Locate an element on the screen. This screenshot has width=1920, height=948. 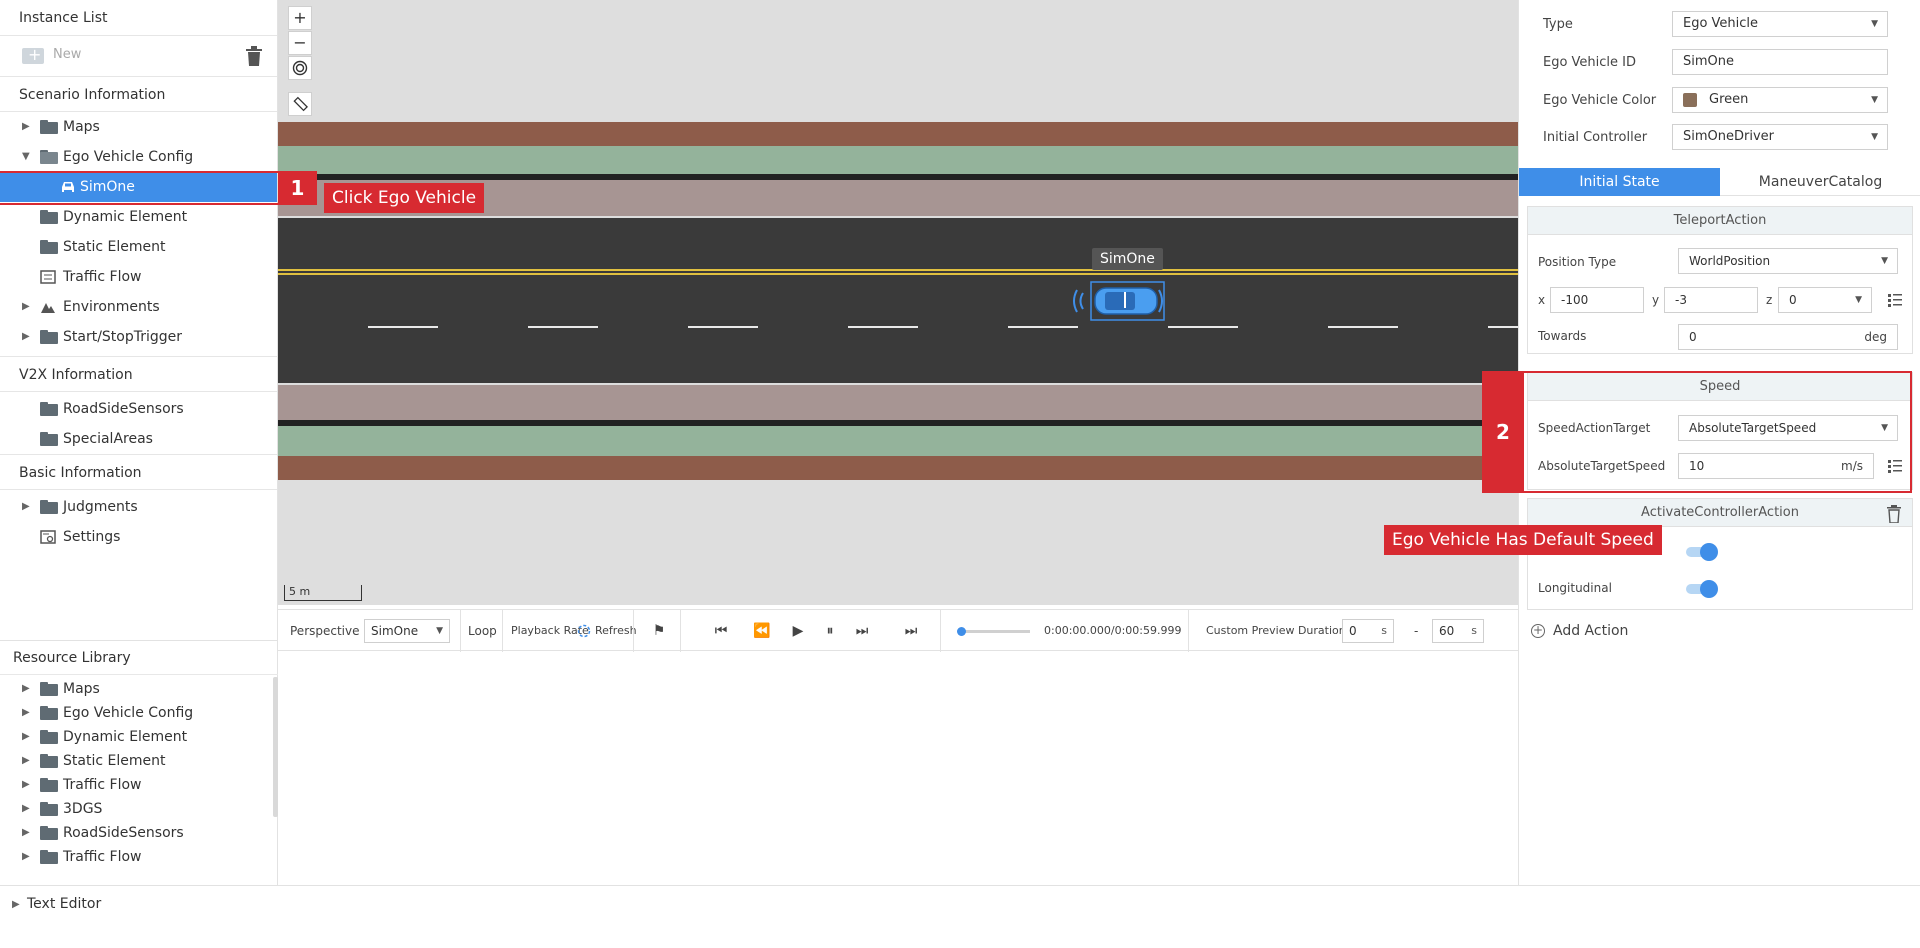
z-value: 0 is located at coordinates (1793, 300).